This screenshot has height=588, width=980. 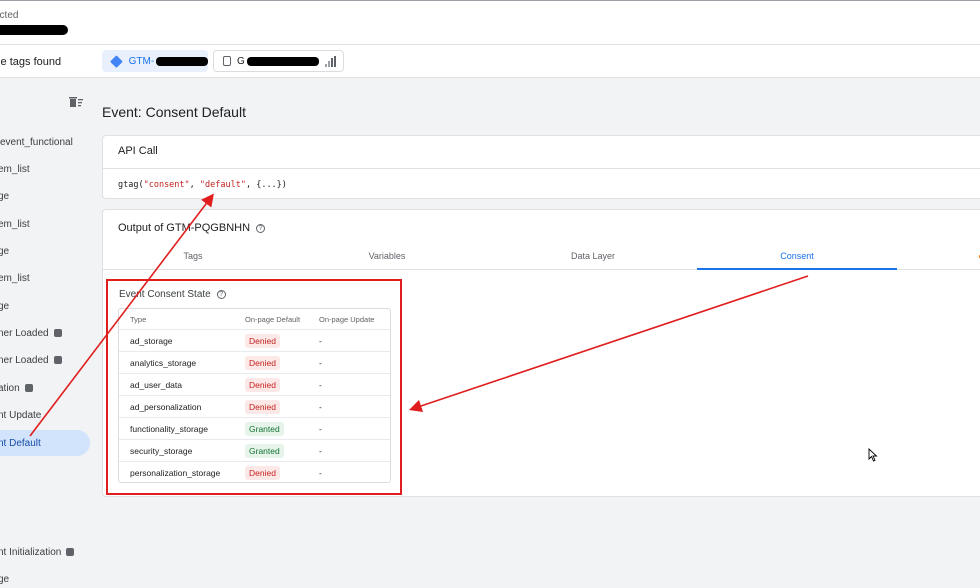 I want to click on sidebar-item-event: nt Initialization, so click(x=45, y=552).